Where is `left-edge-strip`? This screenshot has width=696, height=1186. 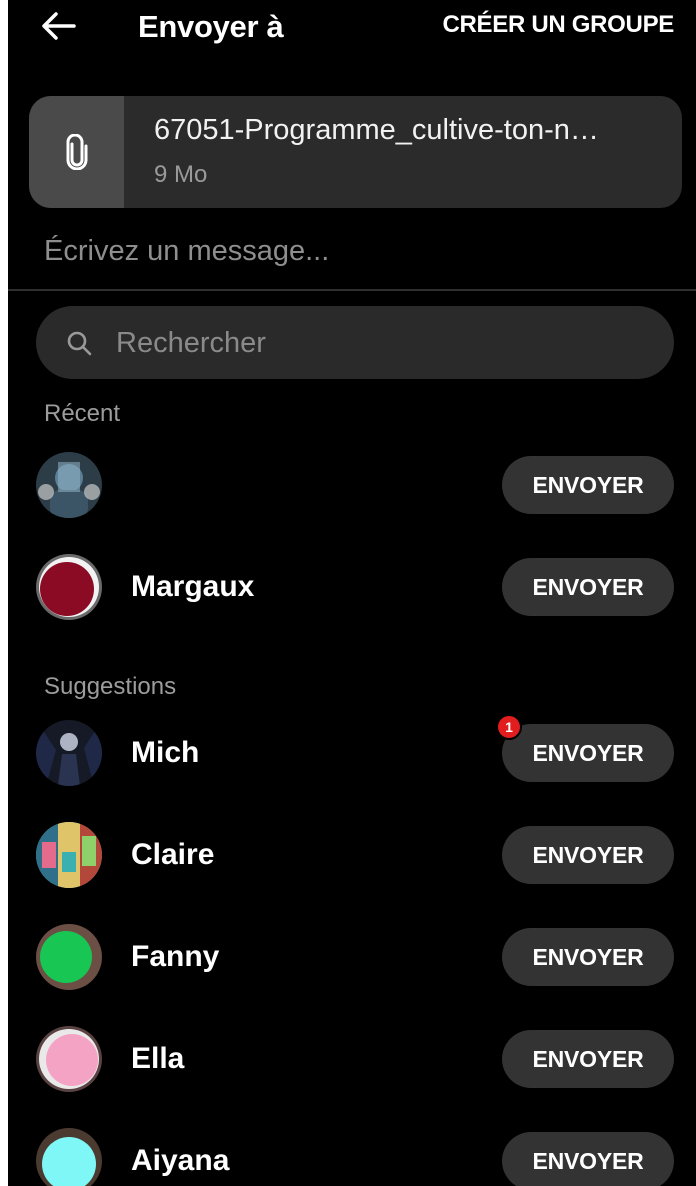 left-edge-strip is located at coordinates (4, 593).